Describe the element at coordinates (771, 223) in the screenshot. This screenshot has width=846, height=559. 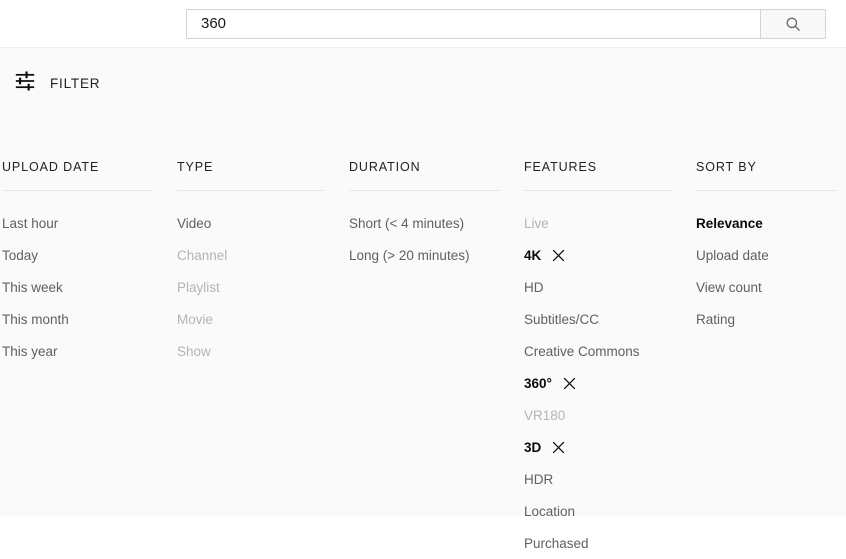
I see `filter-item-relevance: Relevance` at that location.